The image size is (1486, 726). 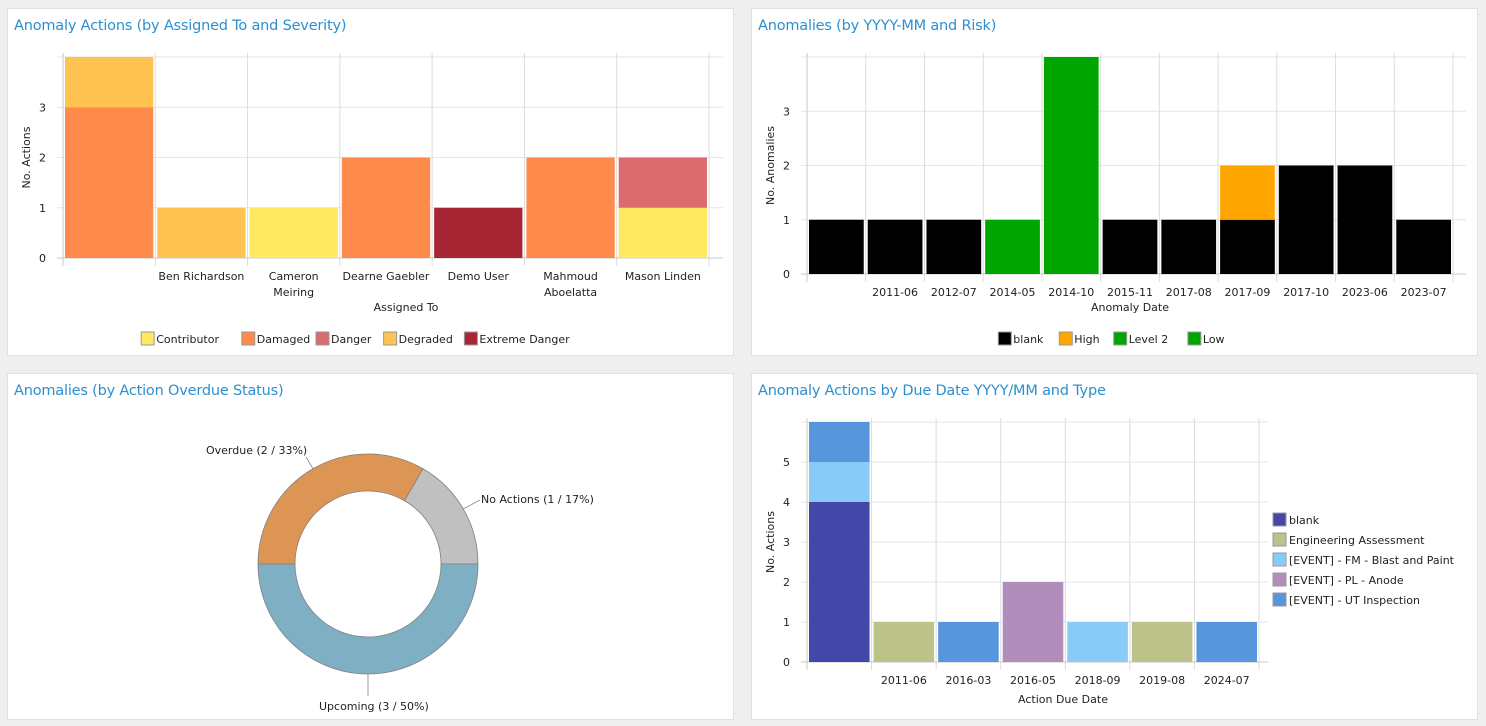 What do you see at coordinates (283, 339) in the screenshot?
I see `legend-label: Damaged` at bounding box center [283, 339].